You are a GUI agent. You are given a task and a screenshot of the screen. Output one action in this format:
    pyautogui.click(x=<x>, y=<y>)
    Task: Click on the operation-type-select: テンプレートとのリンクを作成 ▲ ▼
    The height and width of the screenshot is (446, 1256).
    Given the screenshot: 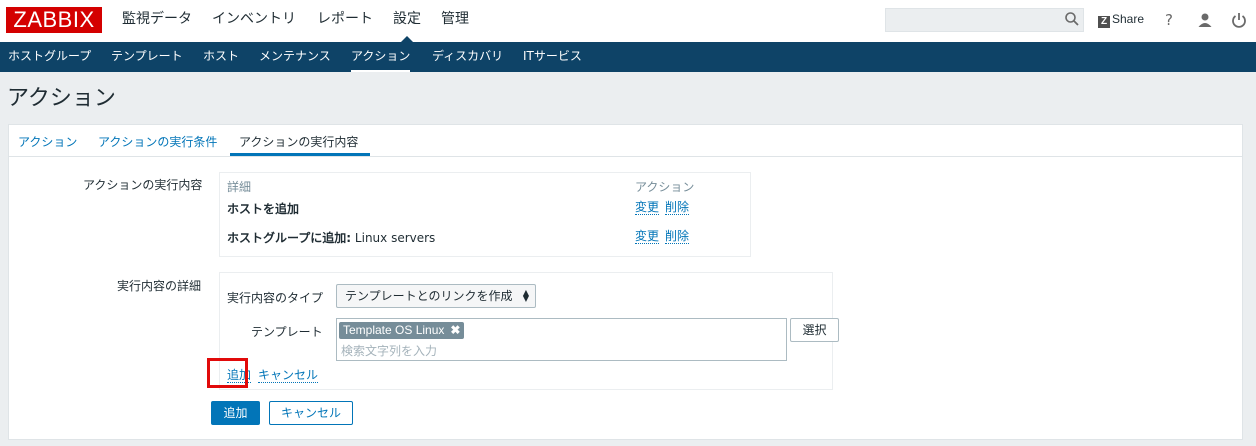 What is the action you would take?
    pyautogui.click(x=436, y=296)
    